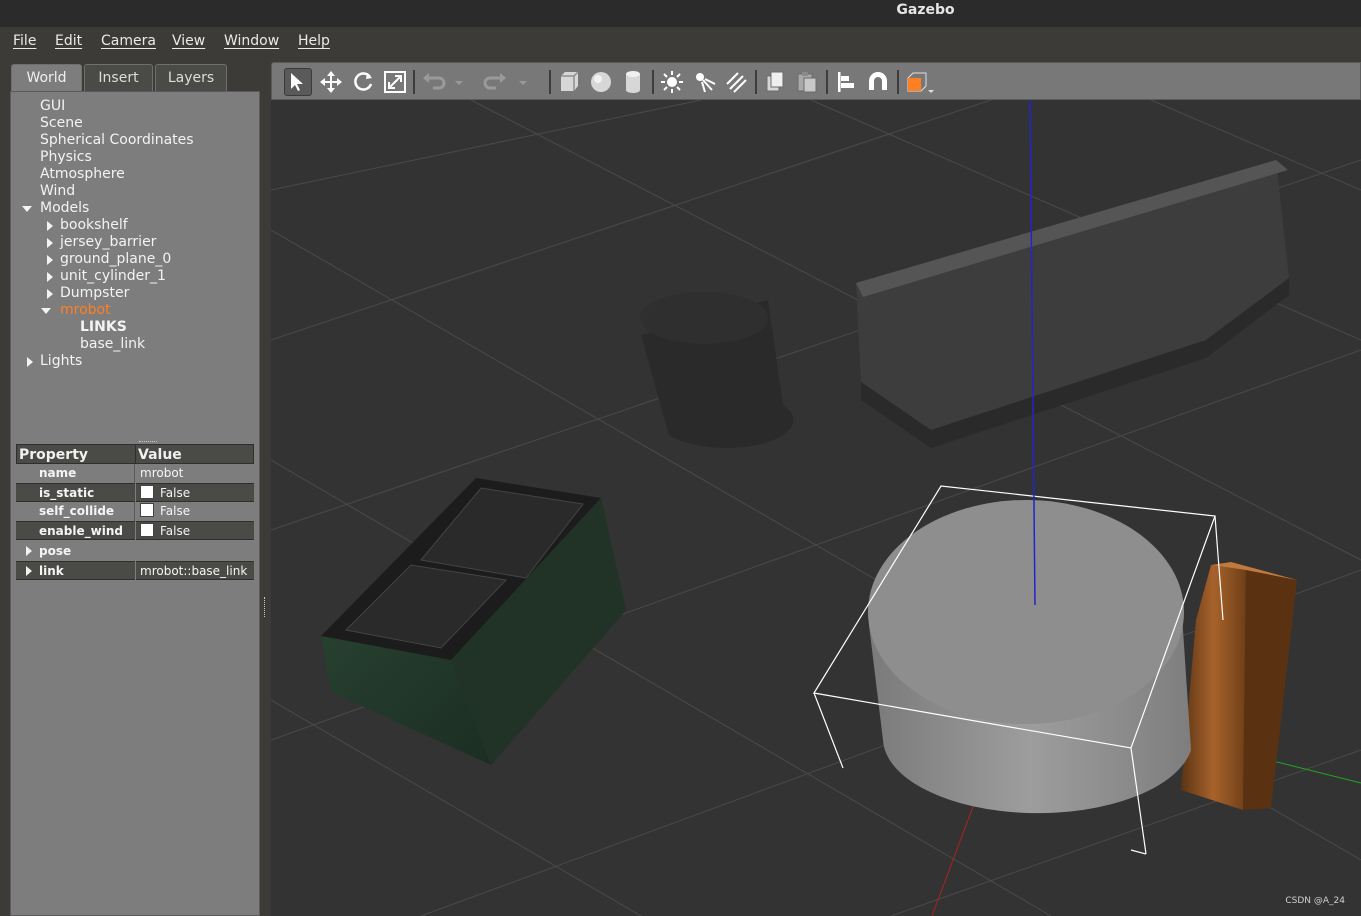 This screenshot has height=916, width=1361. Describe the element at coordinates (50, 243) in the screenshot. I see `expand-jersey-barrier-icon` at that location.